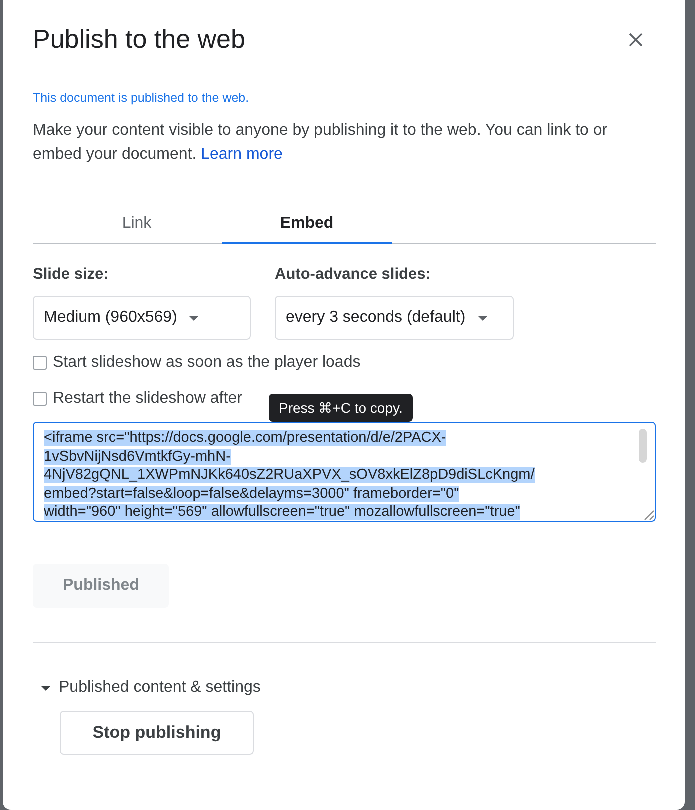 Image resolution: width=695 pixels, height=810 pixels. I want to click on scrollbar-thumb, so click(643, 446).